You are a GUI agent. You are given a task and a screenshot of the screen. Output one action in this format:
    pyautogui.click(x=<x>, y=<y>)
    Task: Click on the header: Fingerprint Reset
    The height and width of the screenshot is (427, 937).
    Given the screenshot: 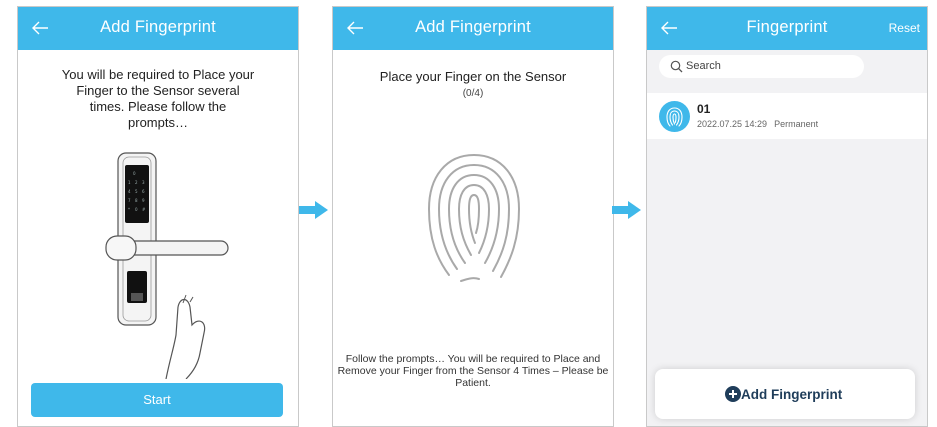 What is the action you would take?
    pyautogui.click(x=787, y=28)
    